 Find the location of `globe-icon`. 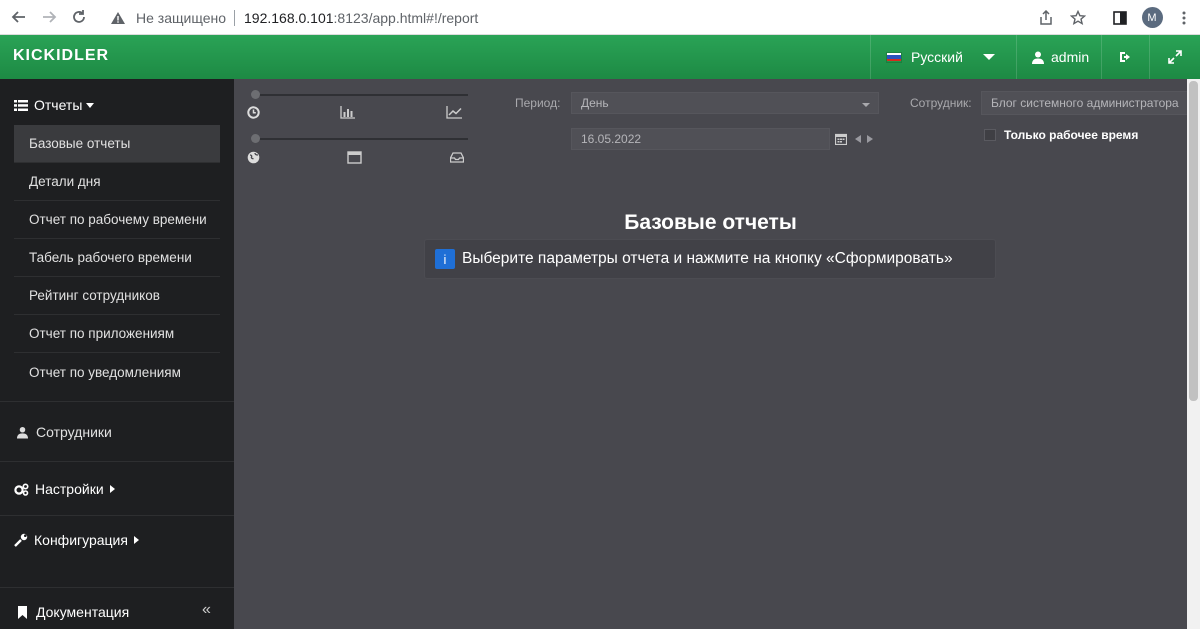

globe-icon is located at coordinates (253, 157).